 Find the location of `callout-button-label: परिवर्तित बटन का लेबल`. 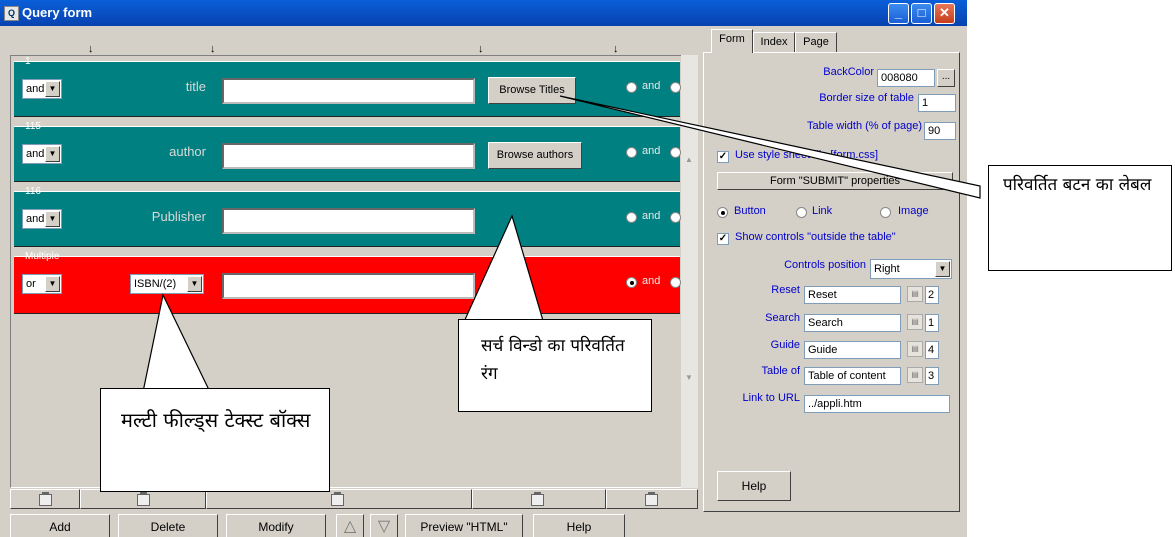

callout-button-label: परिवर्तित बटन का लेबल is located at coordinates (1080, 218).